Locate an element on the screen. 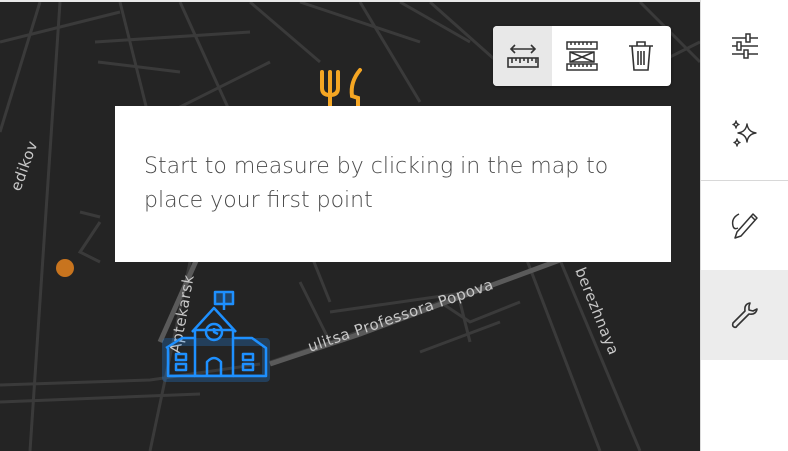 Image resolution: width=788 pixels, height=451 pixels. measure-toolbar is located at coordinates (582, 56).